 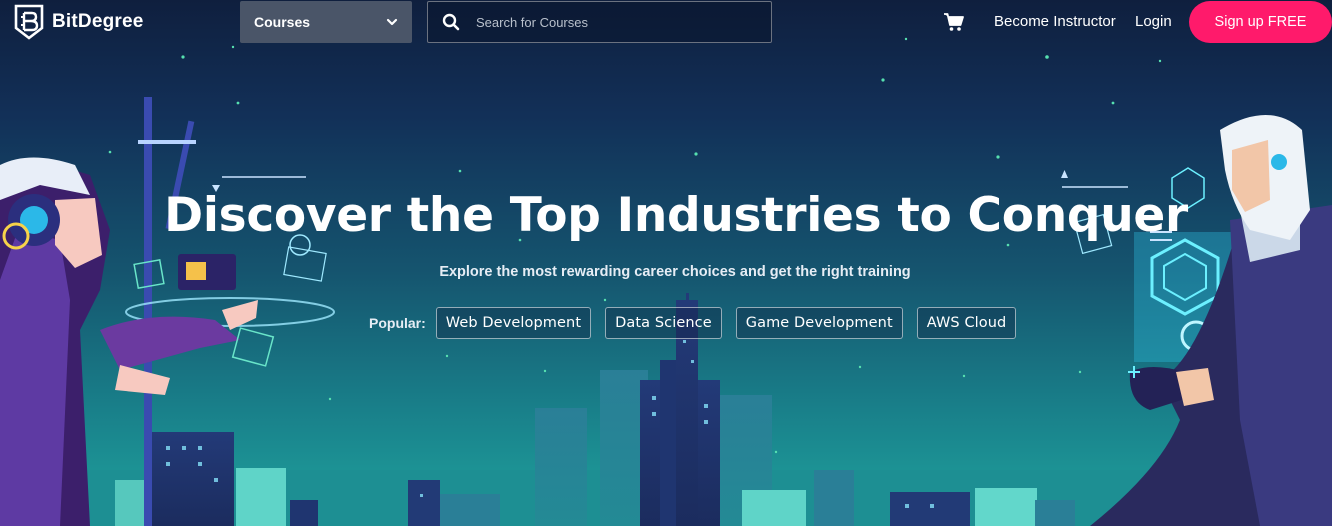 What do you see at coordinates (954, 22) in the screenshot?
I see `cart-icon` at bounding box center [954, 22].